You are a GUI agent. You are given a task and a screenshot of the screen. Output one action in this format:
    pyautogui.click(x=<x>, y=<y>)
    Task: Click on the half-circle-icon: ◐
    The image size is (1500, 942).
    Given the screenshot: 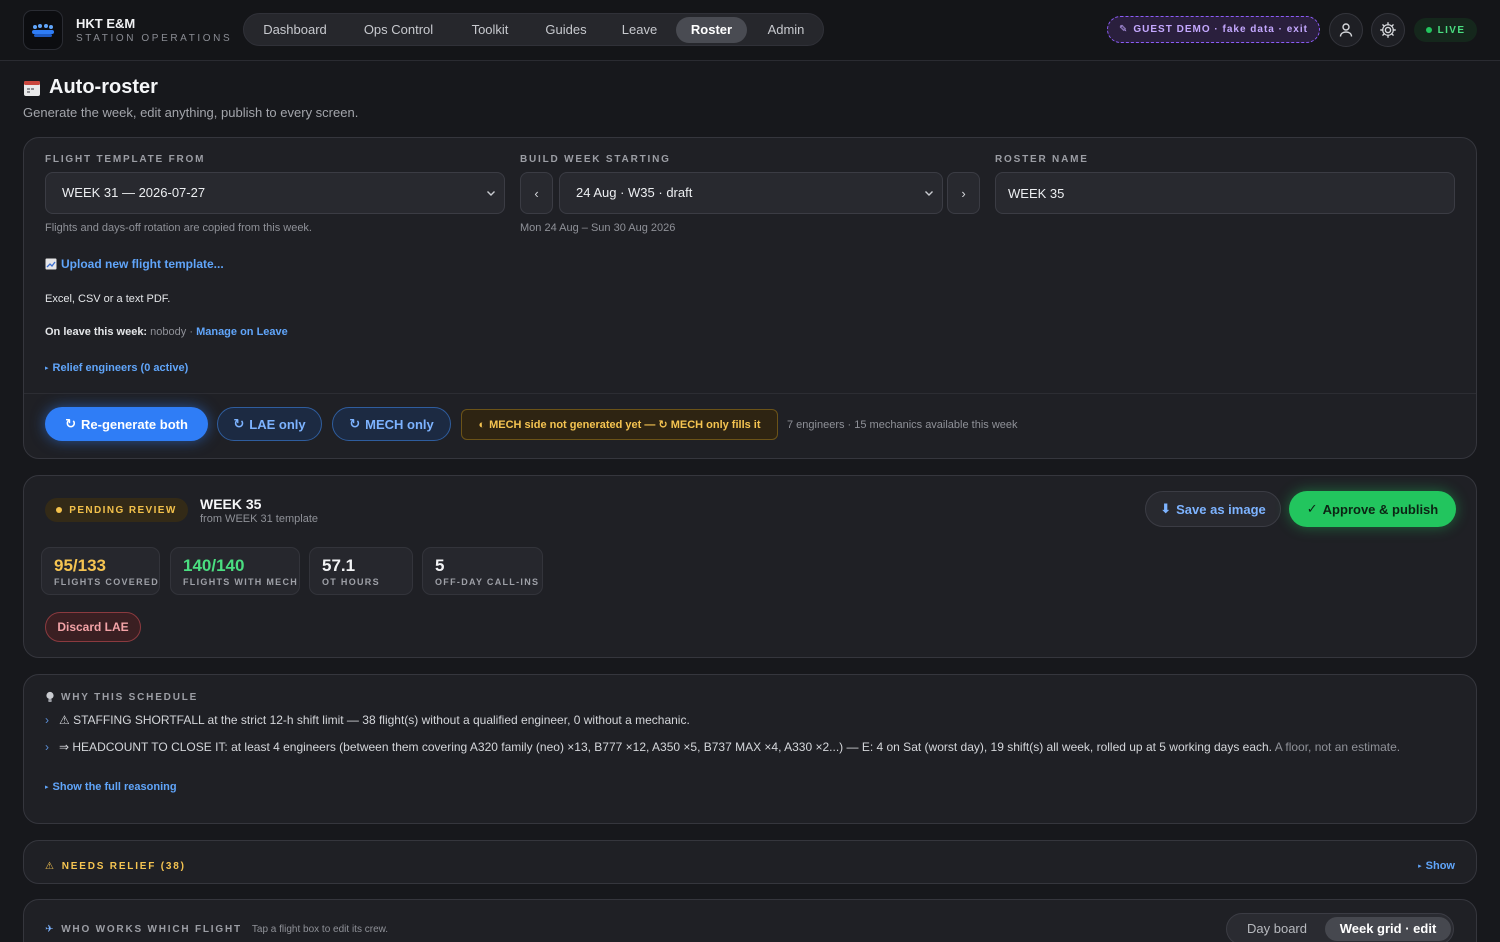 What is the action you would take?
    pyautogui.click(x=482, y=424)
    